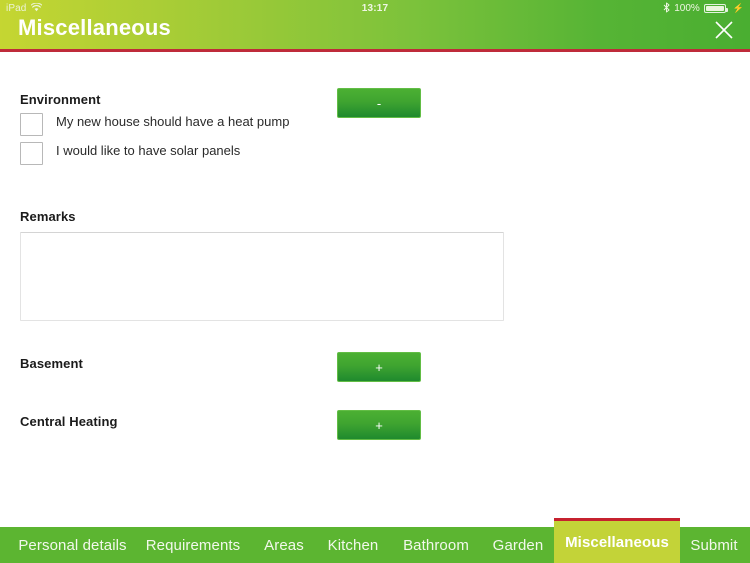 Image resolution: width=750 pixels, height=563 pixels. I want to click on nav-tab-label: Miscellaneous, so click(617, 542).